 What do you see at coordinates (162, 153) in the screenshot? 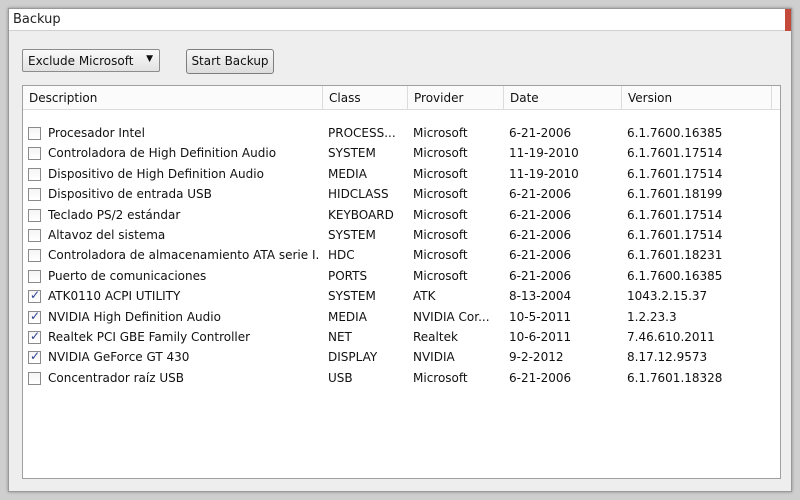
I see `cell-description: Controladora de High Definition Audio` at bounding box center [162, 153].